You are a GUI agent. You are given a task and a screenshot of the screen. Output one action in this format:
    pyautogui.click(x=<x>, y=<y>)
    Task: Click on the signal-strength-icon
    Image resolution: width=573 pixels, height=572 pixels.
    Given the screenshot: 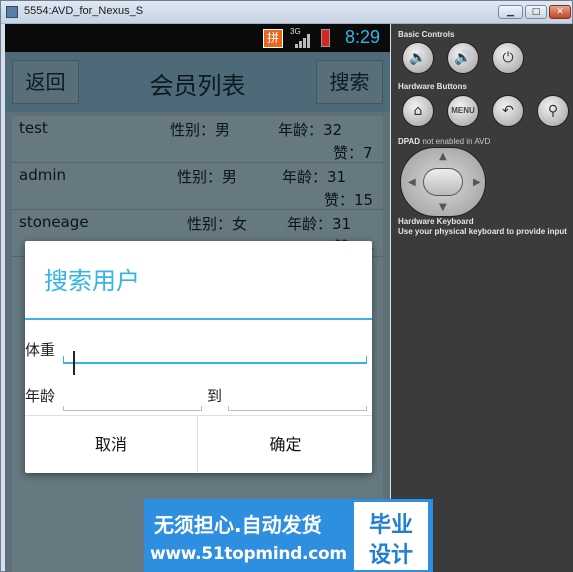 What is the action you would take?
    pyautogui.click(x=304, y=40)
    